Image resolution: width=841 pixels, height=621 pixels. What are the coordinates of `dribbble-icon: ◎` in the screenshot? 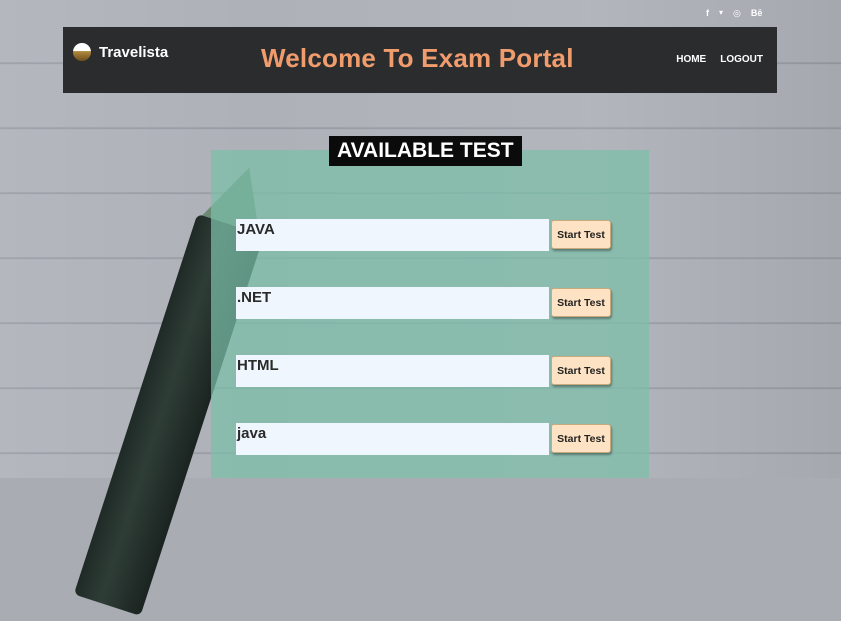 It's located at (737, 13).